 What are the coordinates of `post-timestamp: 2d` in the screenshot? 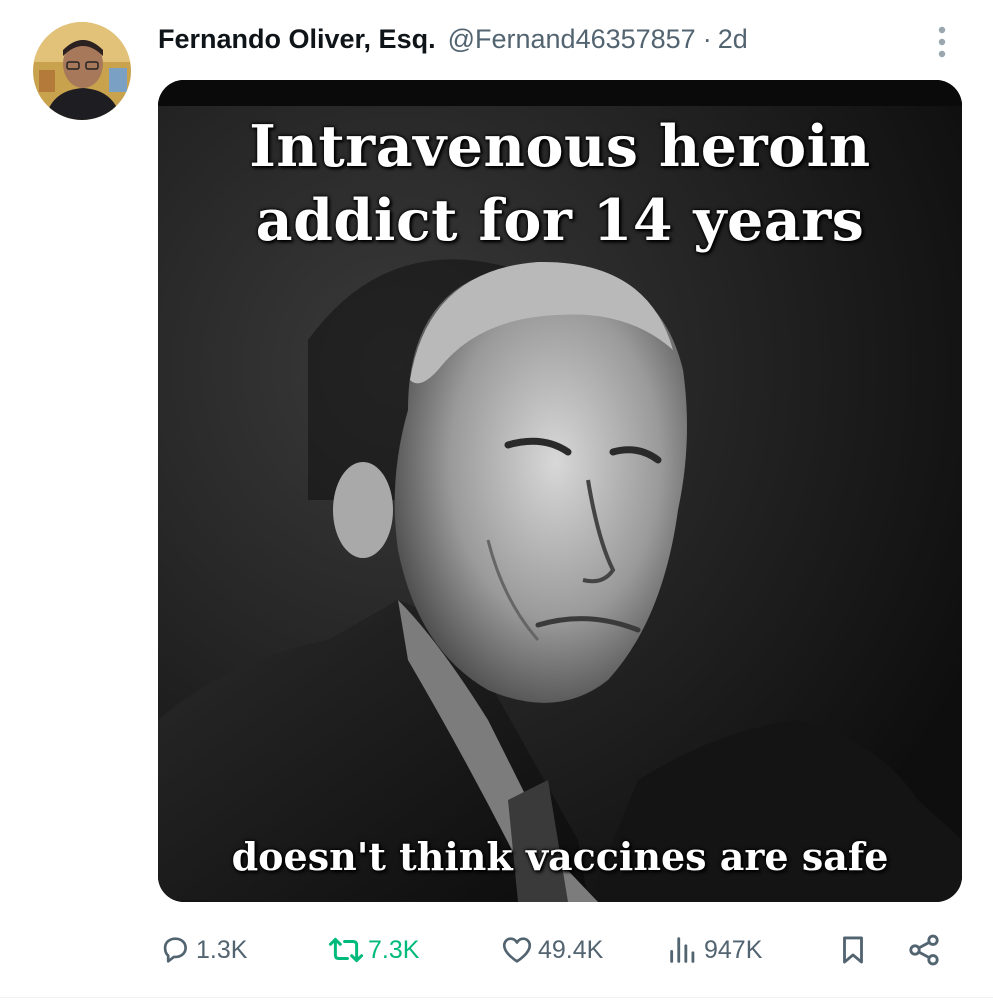 It's located at (733, 39).